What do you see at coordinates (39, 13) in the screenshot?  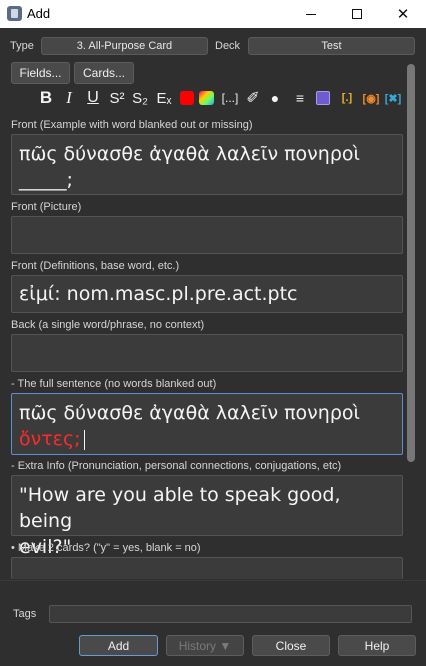 I see `window-title: Add` at bounding box center [39, 13].